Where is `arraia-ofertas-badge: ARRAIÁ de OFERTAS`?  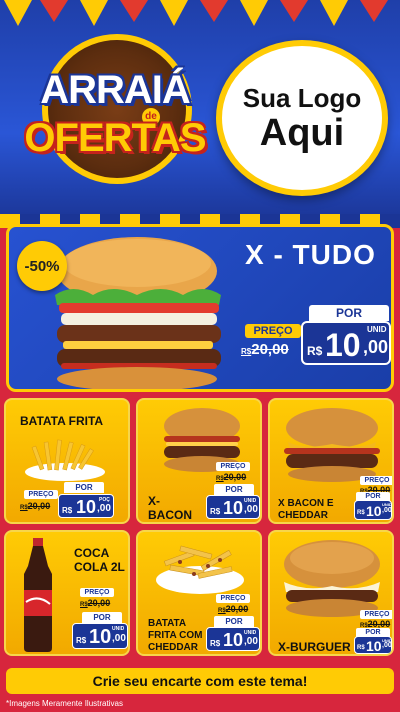 arraia-ofertas-badge: ARRAIÁ de OFERTAS is located at coordinates (115, 116).